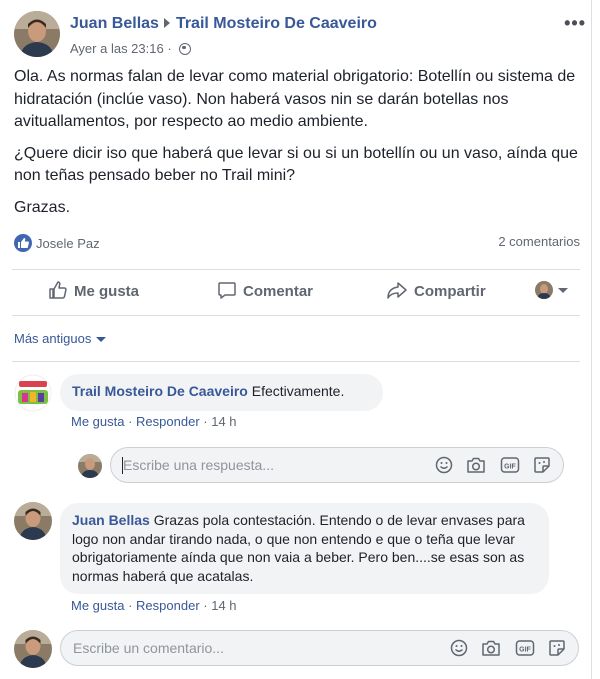  What do you see at coordinates (42, 207) in the screenshot?
I see `post-paragraph: Grazas.` at bounding box center [42, 207].